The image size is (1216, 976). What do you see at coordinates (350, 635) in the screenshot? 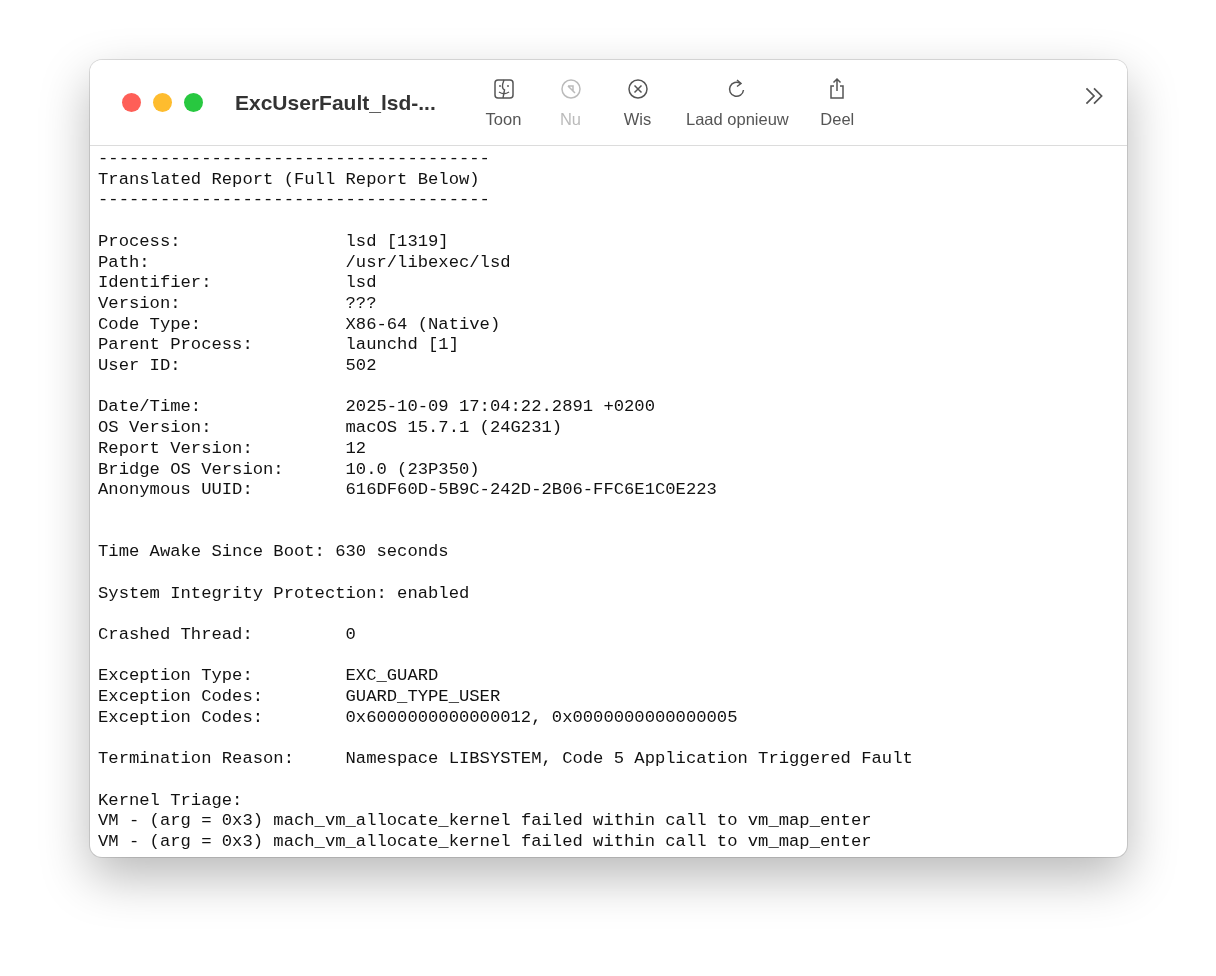
I see `field-value: 0` at bounding box center [350, 635].